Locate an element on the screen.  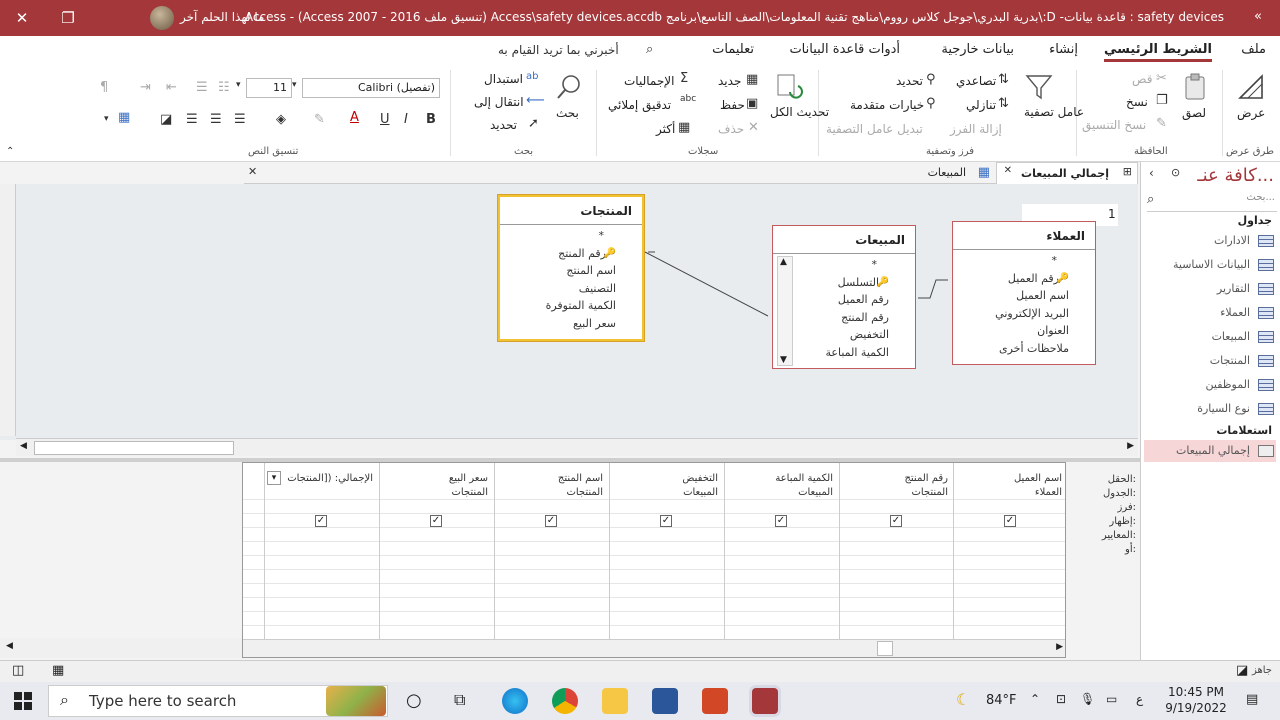
field-product-id: 🔑 رقم المنتج is located at coordinates (571, 256).